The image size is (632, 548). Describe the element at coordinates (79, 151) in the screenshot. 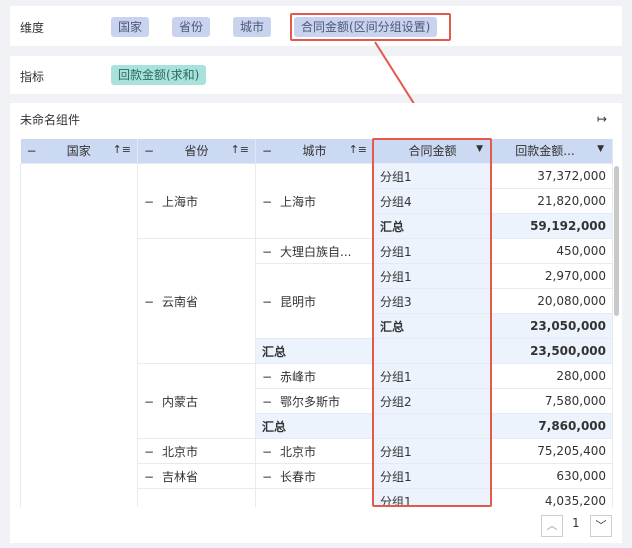

I see `header-country: − 国家 ↑≡` at that location.